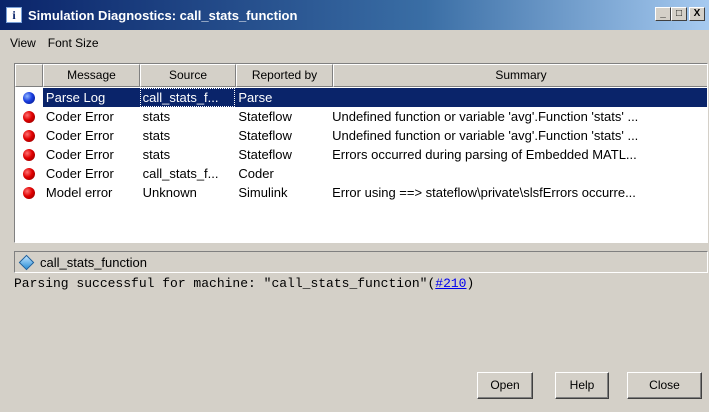  Describe the element at coordinates (664, 385) in the screenshot. I see `close-button: Close` at that location.